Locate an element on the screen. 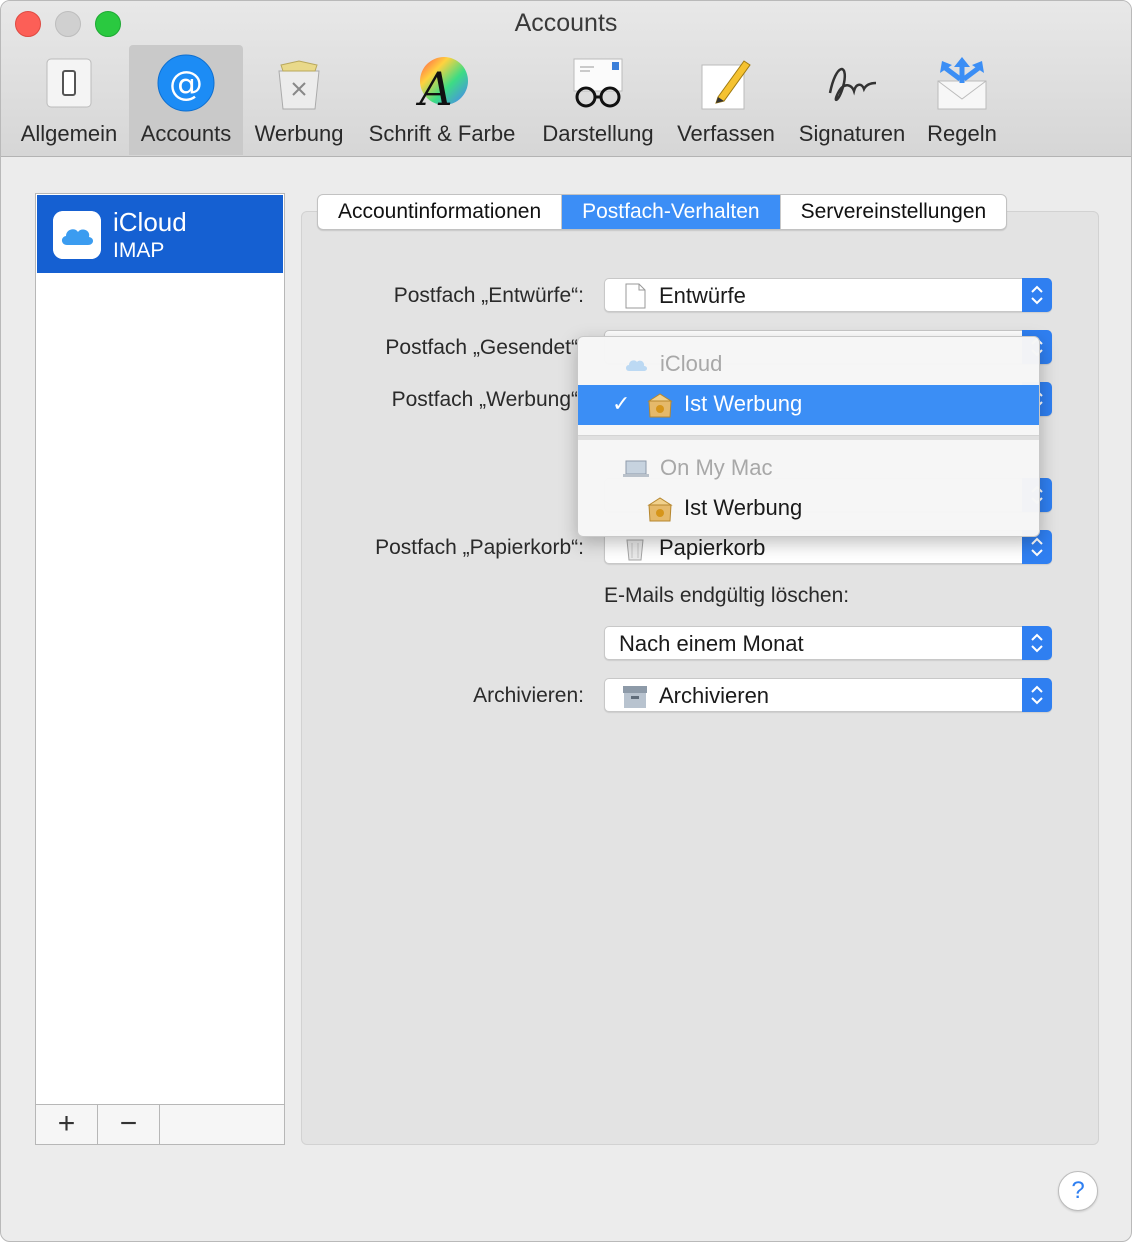  archive-label: Archivieren: is located at coordinates (528, 695).